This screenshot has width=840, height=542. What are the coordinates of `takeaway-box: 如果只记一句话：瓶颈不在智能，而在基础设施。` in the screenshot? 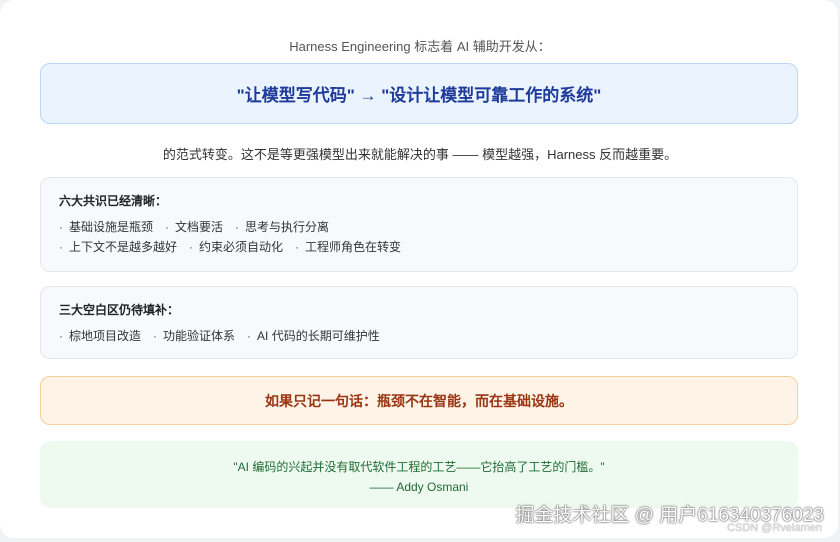 It's located at (419, 400).